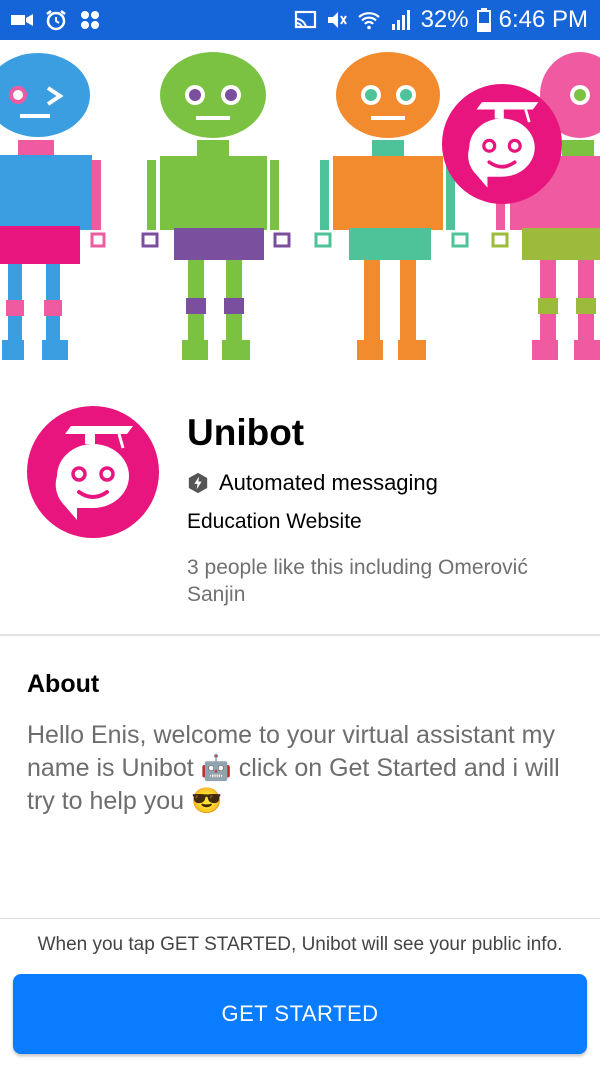  What do you see at coordinates (53, 206) in the screenshot?
I see `blue-robot` at bounding box center [53, 206].